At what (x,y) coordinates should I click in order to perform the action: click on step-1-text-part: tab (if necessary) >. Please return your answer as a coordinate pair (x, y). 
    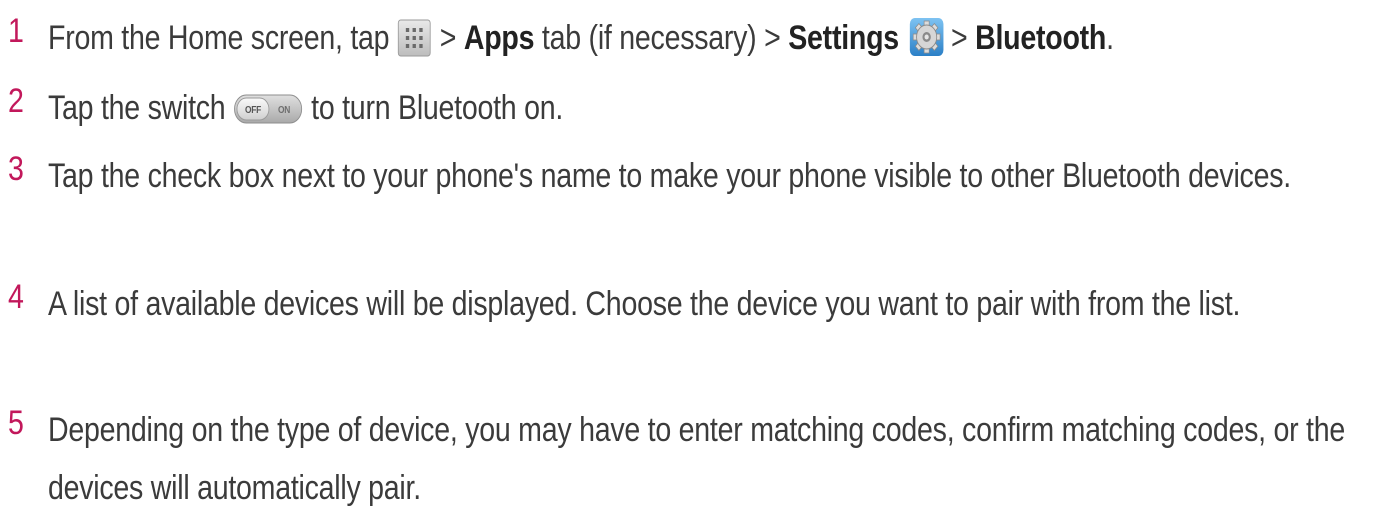
    Looking at the image, I should click on (661, 38).